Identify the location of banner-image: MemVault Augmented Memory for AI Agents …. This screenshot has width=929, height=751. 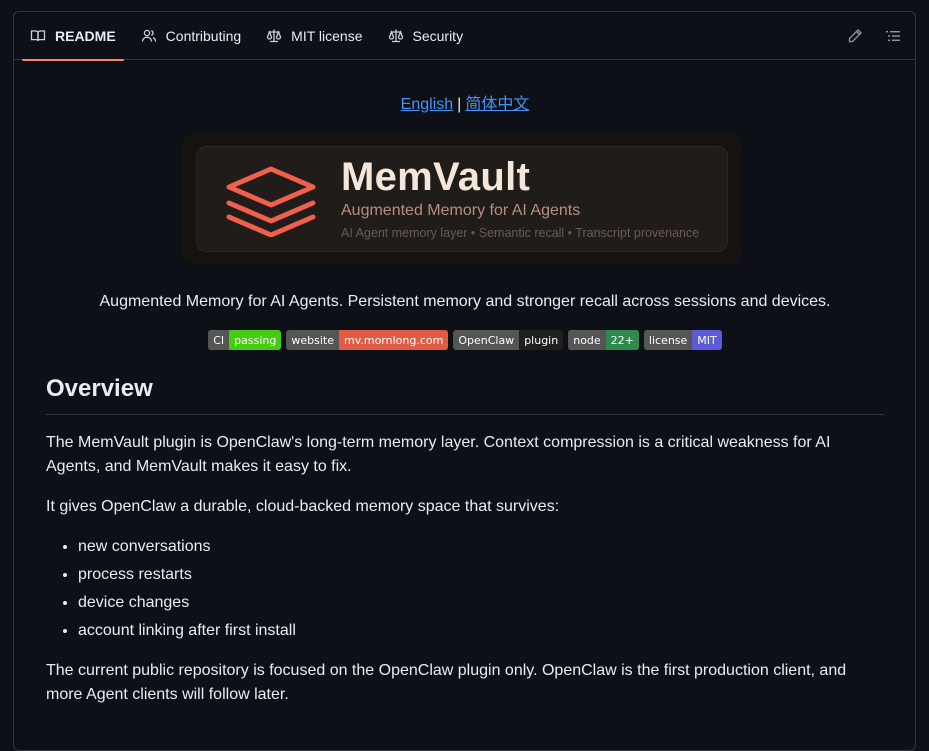
(462, 199).